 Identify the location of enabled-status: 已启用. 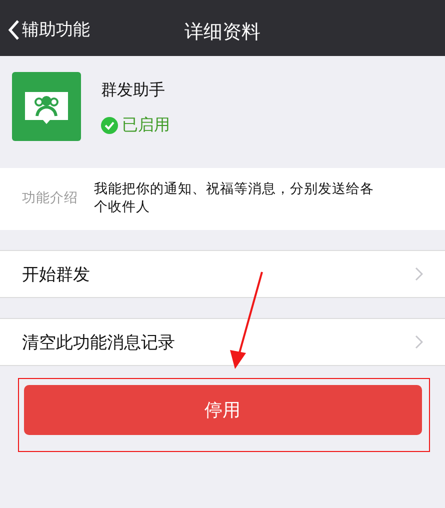
(135, 125).